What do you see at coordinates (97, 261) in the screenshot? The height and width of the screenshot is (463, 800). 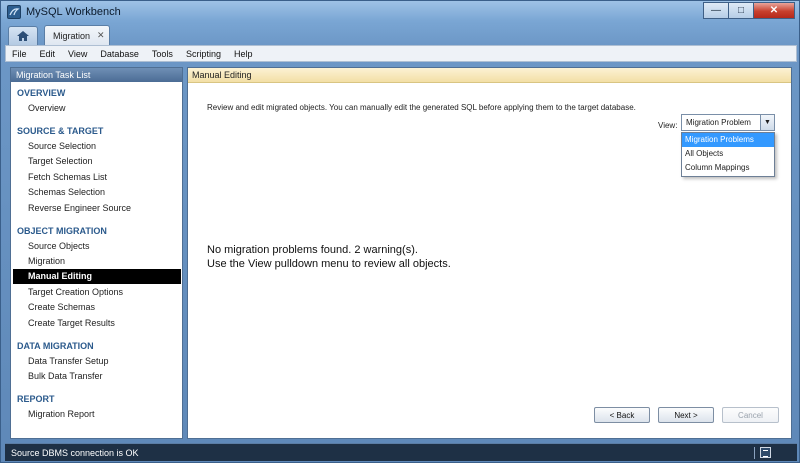 I see `sidebar-item-migration: Migration` at bounding box center [97, 261].